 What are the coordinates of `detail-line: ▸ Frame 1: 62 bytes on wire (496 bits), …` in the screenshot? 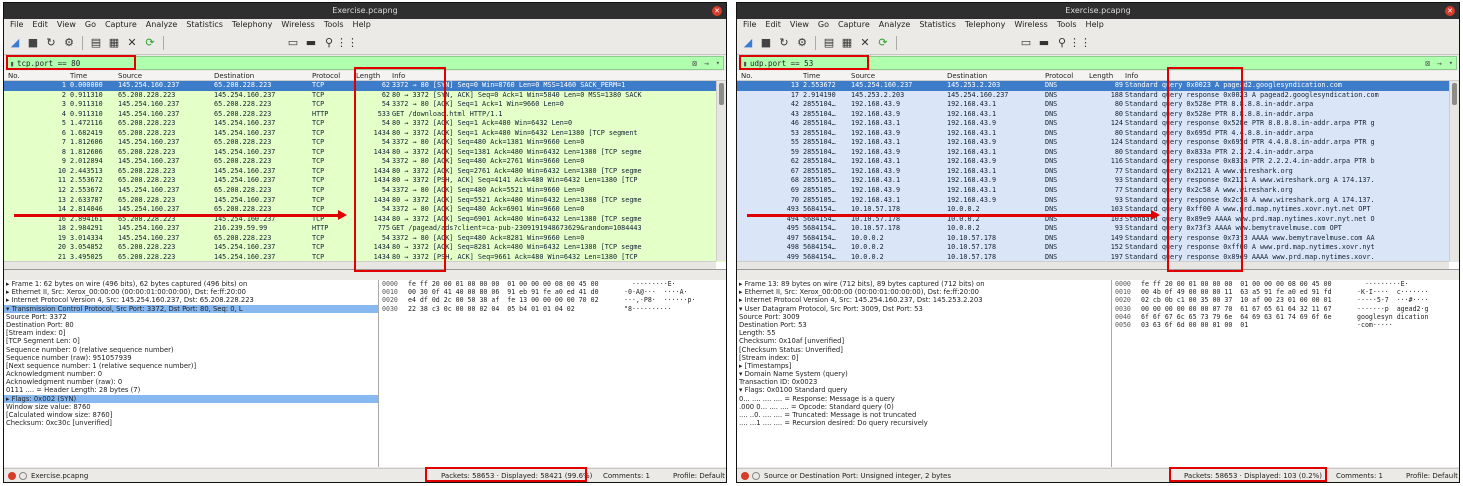 It's located at (191, 284).